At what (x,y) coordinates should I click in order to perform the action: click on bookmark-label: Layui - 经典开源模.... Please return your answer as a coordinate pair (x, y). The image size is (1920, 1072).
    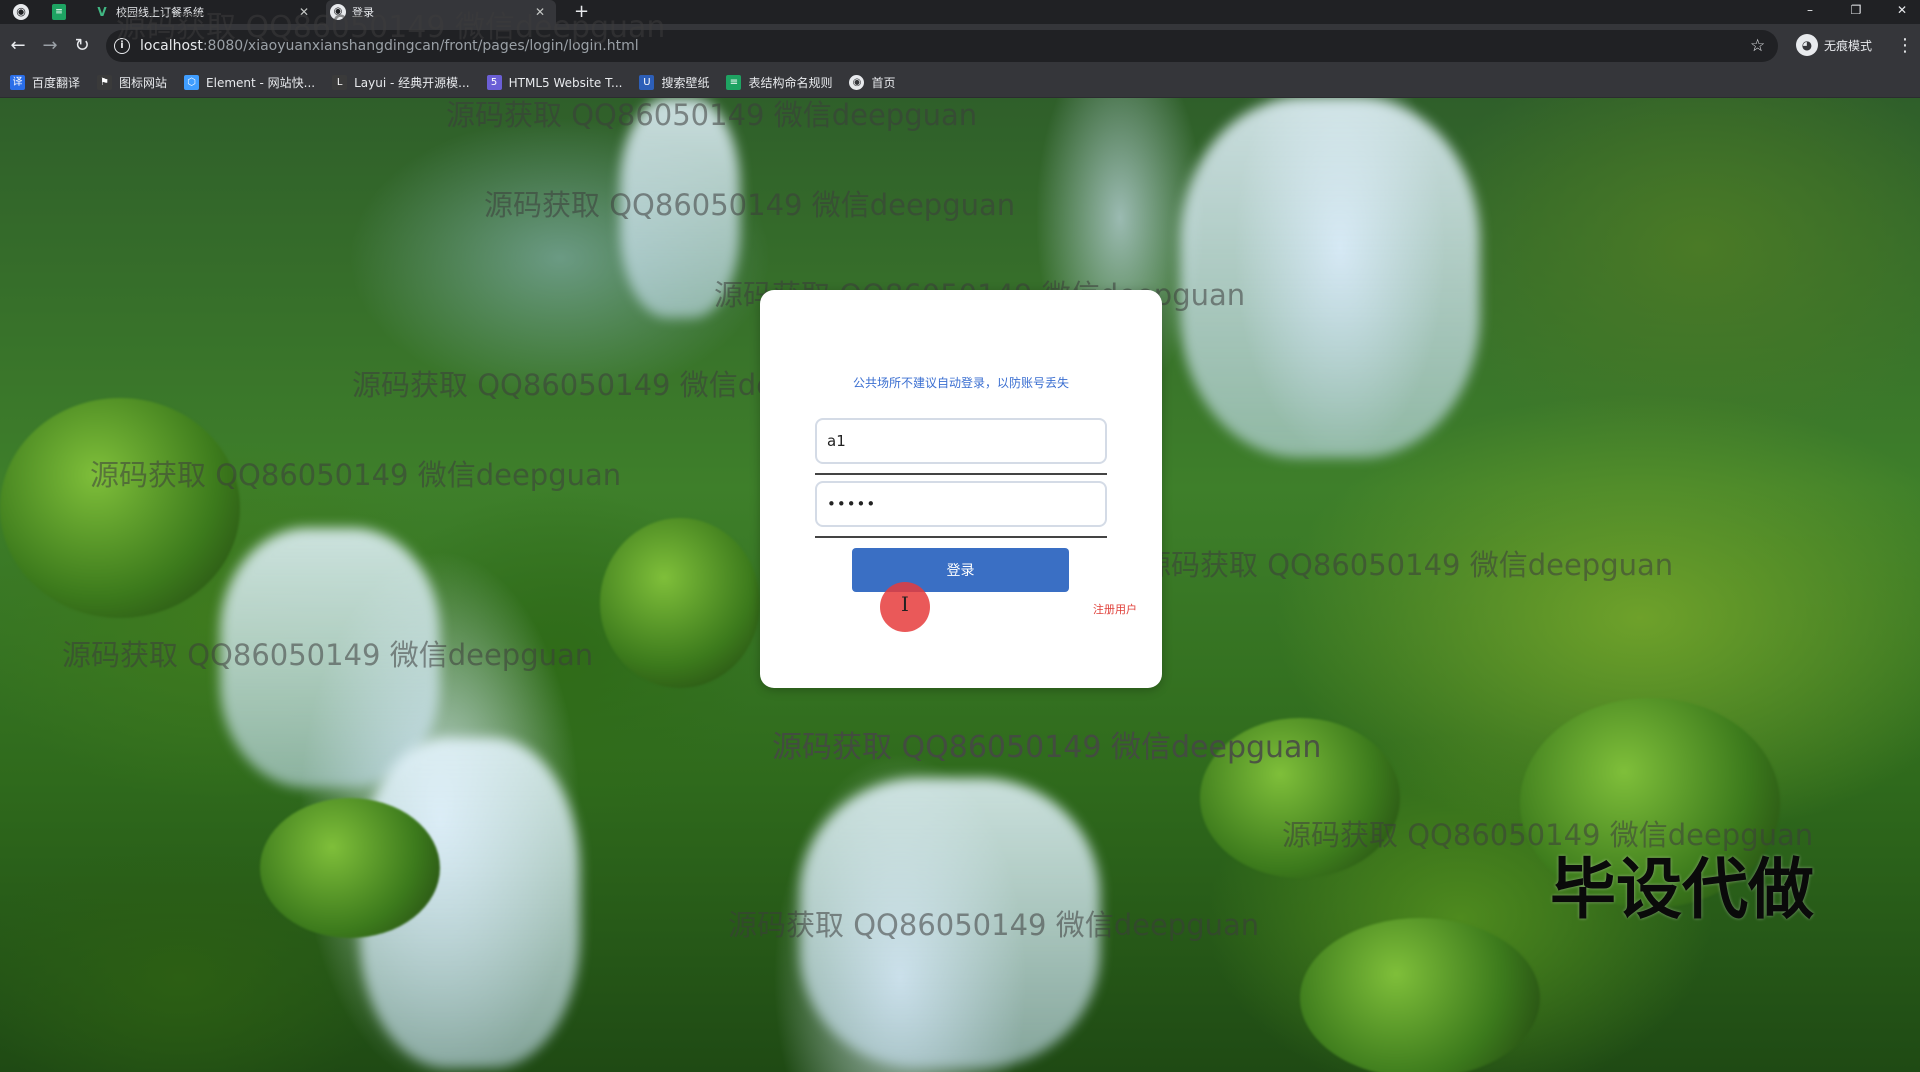
    Looking at the image, I should click on (412, 83).